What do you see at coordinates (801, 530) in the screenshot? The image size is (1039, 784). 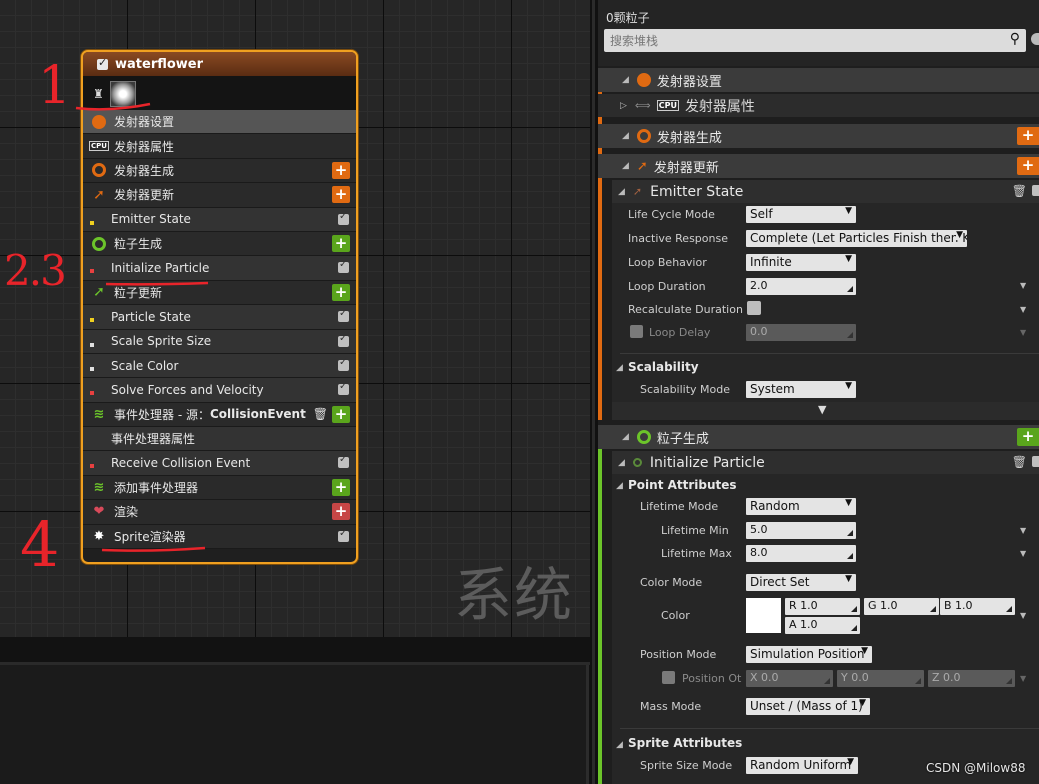 I see `lifetime-min-input: 5.0` at bounding box center [801, 530].